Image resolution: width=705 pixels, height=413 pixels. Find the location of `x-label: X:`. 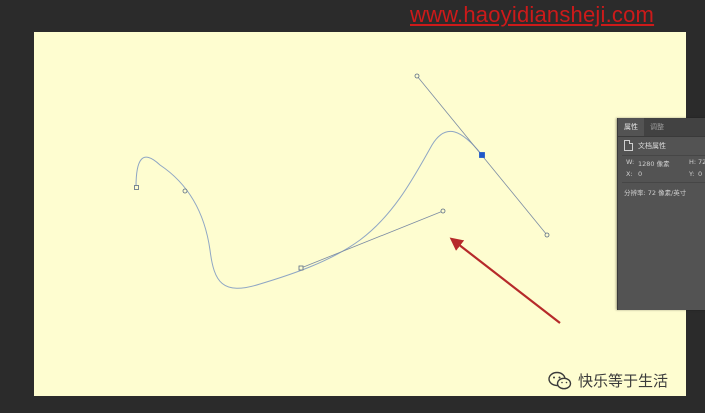

x-label: X: is located at coordinates (629, 174).